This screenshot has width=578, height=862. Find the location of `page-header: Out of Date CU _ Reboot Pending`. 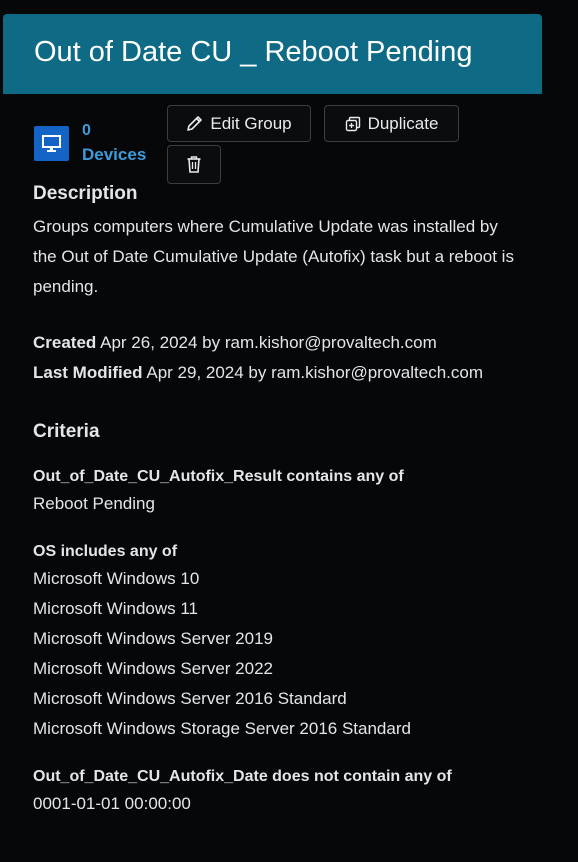

page-header: Out of Date CU _ Reboot Pending is located at coordinates (272, 54).